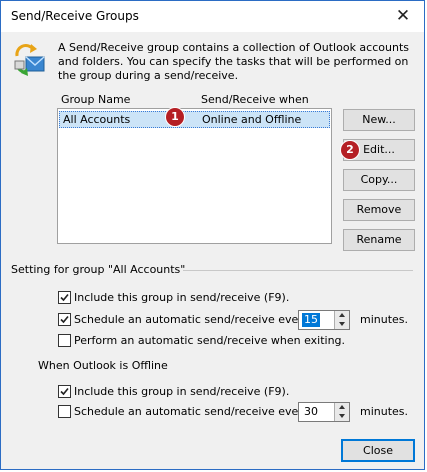  I want to click on section-divider, so click(298, 270).